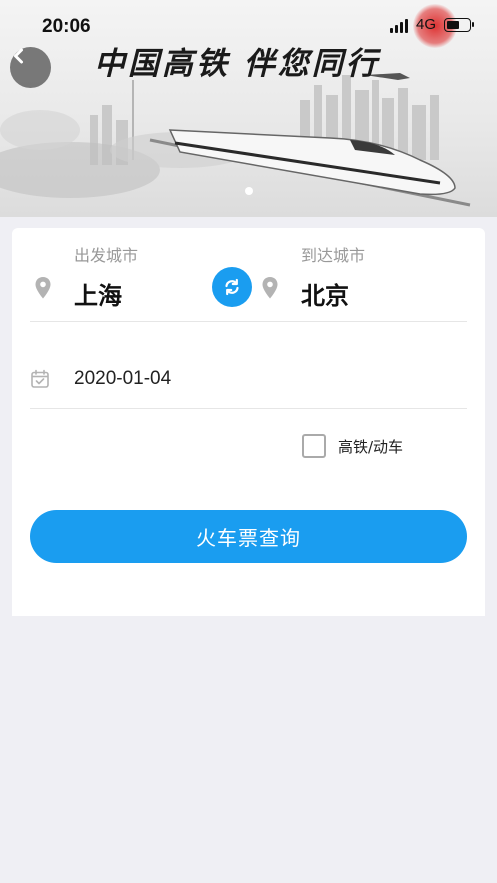  I want to click on ticket-search-button: 火车票查询, so click(248, 536).